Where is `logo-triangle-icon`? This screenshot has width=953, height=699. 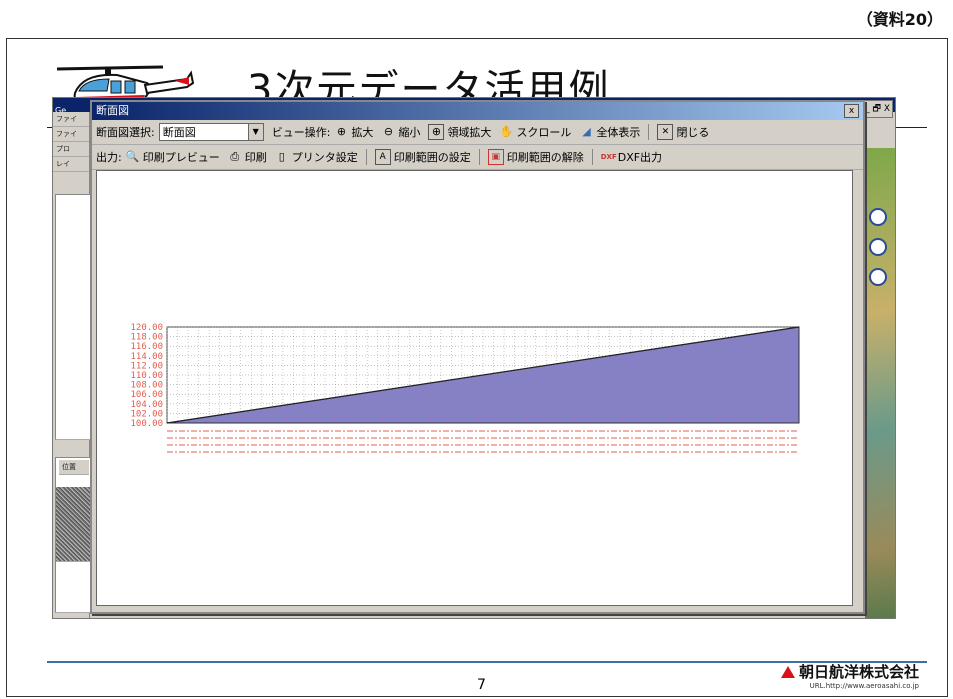
logo-triangle-icon is located at coordinates (787, 672).